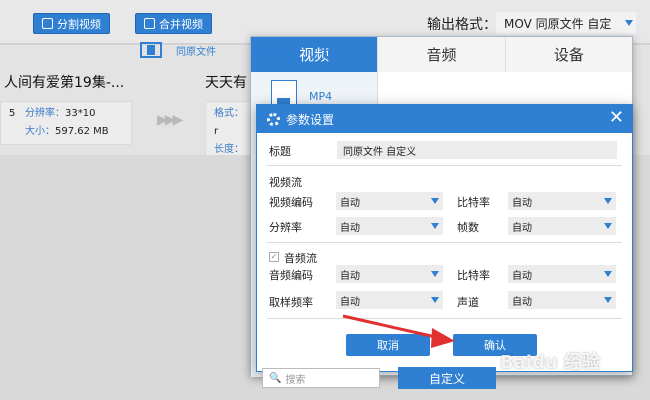 Image resolution: width=650 pixels, height=400 pixels. What do you see at coordinates (443, 338) in the screenshot?
I see `arrow-head` at bounding box center [443, 338].